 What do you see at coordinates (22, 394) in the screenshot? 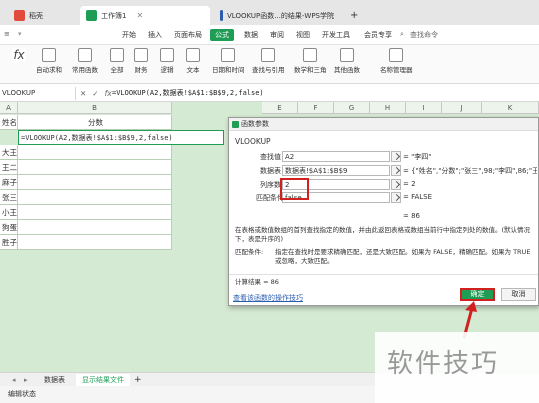
I see `status-text: 编辑状态` at bounding box center [22, 394].